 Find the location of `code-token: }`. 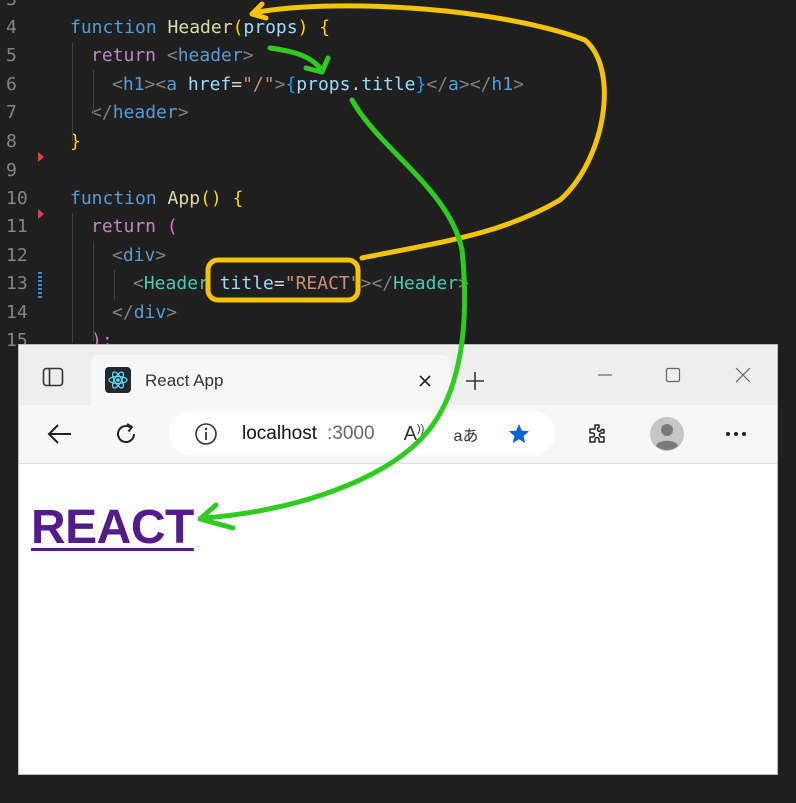

code-token: } is located at coordinates (421, 84).